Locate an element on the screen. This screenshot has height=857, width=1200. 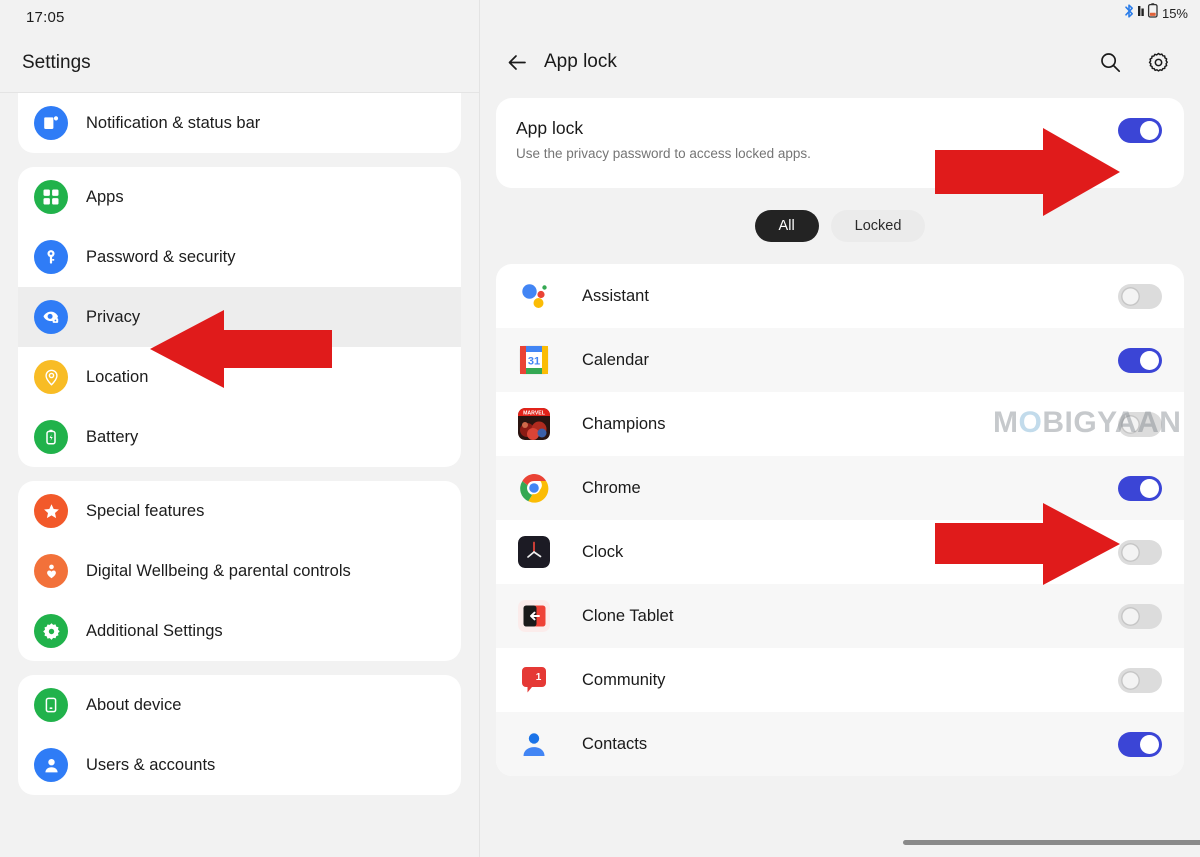
google-calendar-icon: 31 is located at coordinates (534, 360).